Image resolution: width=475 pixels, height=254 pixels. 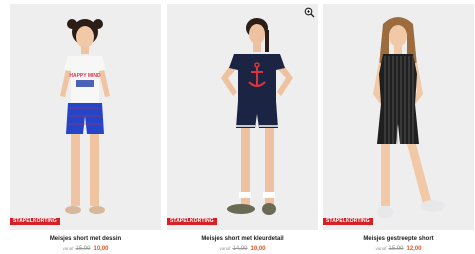 I want to click on zoom-icon, so click(x=309, y=12).